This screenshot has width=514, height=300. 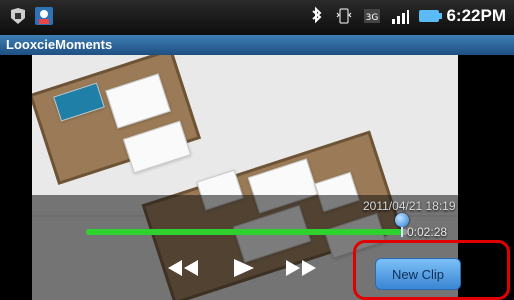 What do you see at coordinates (427, 232) in the screenshot?
I see `elapsed-time: 0:02:28` at bounding box center [427, 232].